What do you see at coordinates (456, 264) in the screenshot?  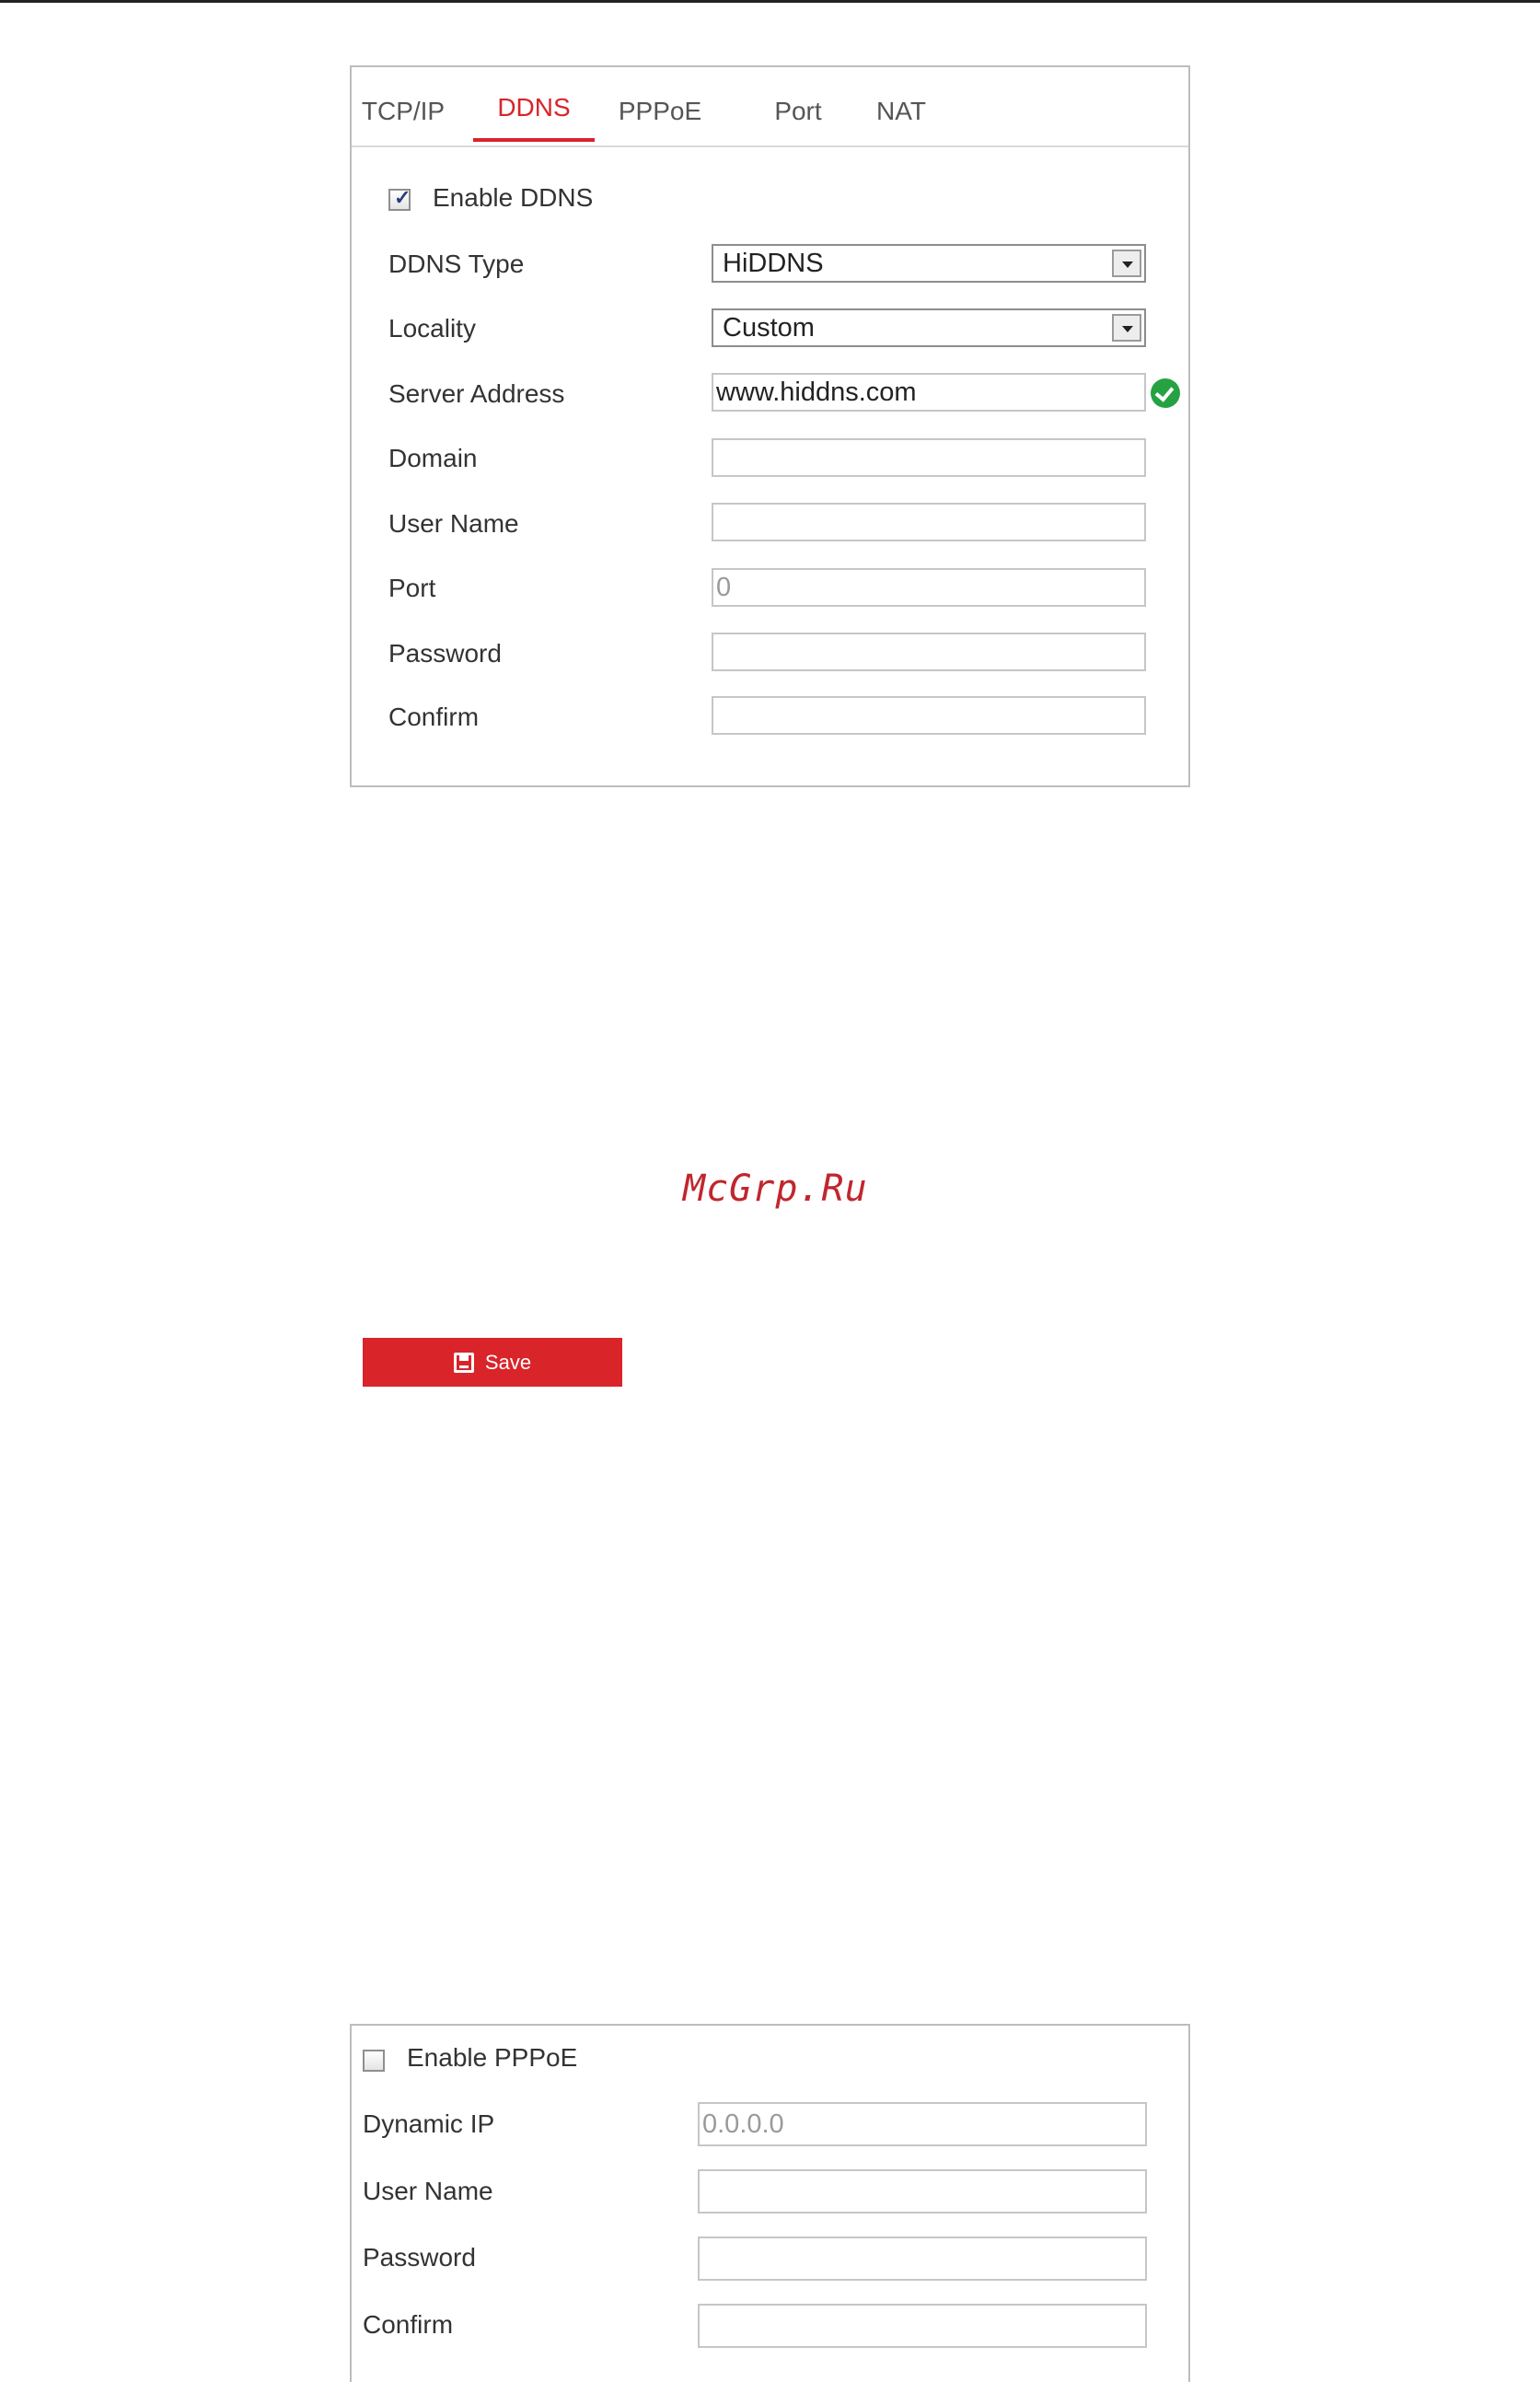 I see `ddns-type-label: DDNS Type` at bounding box center [456, 264].